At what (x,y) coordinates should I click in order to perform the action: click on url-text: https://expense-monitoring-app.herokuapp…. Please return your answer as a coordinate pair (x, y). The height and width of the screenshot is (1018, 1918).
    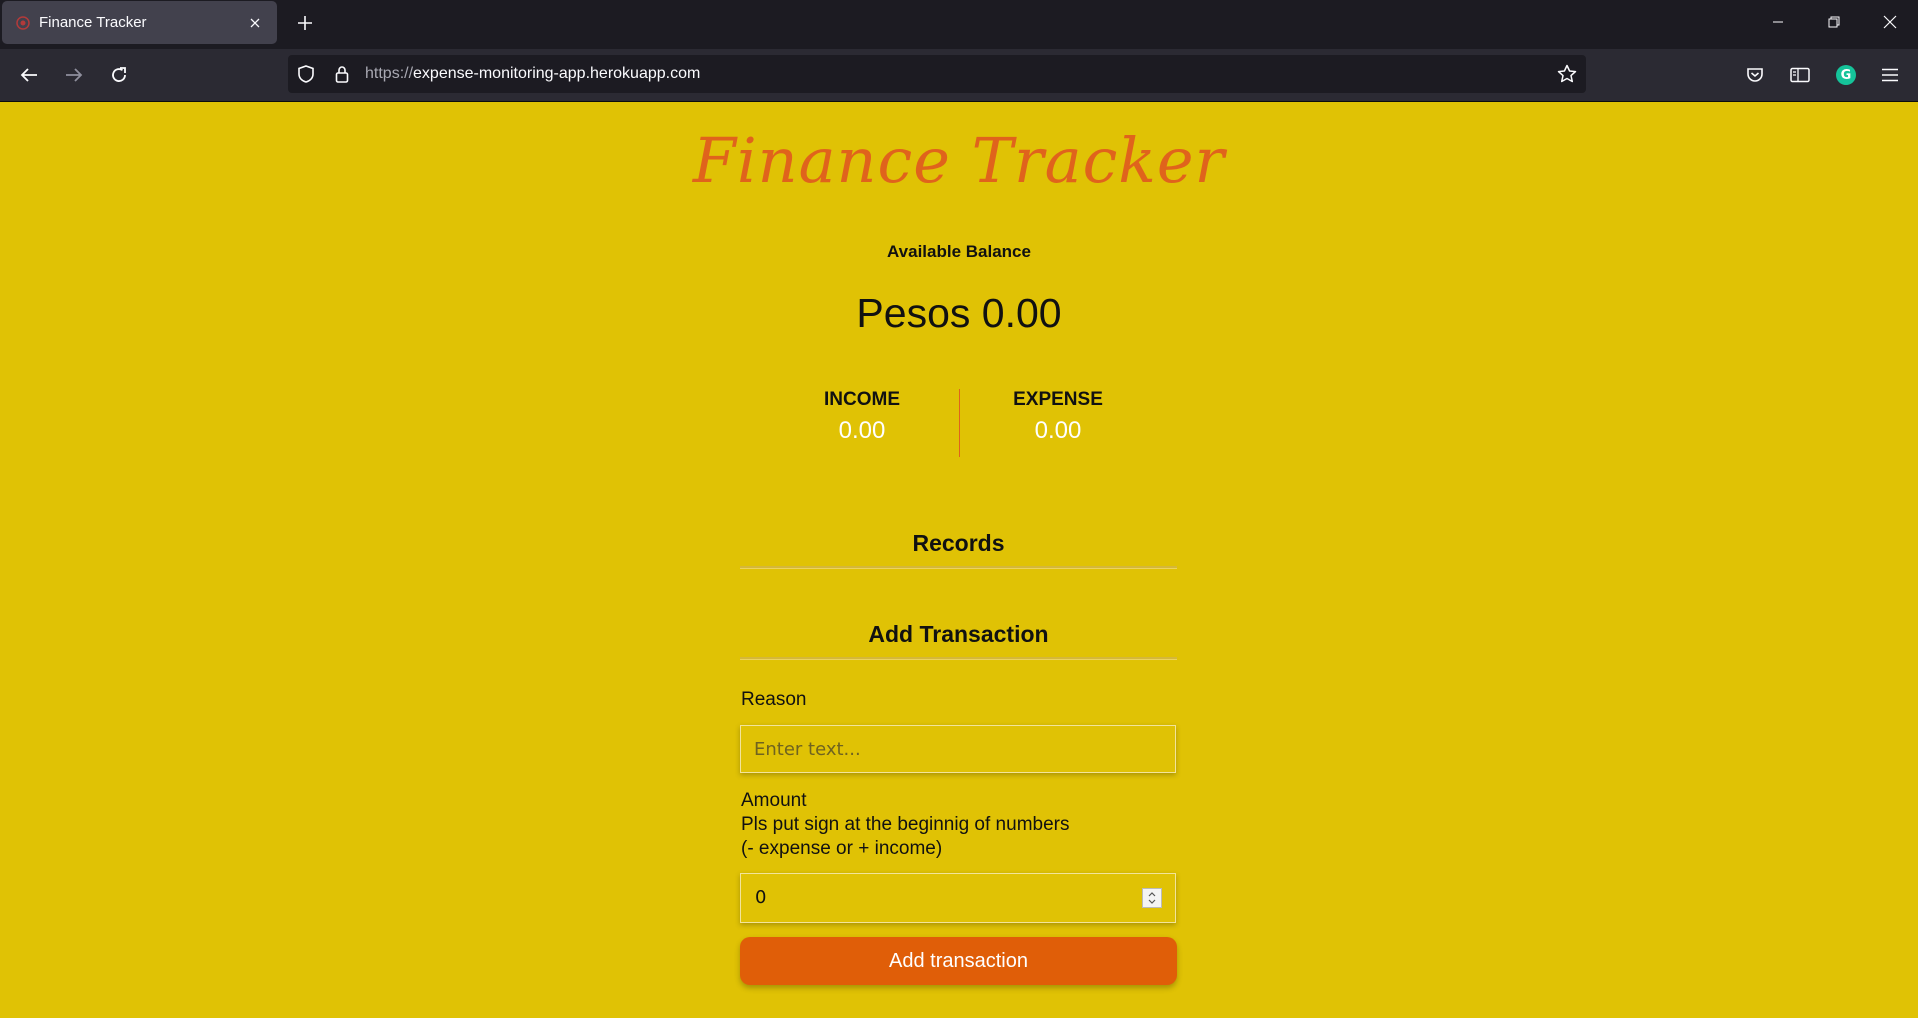
    Looking at the image, I should click on (532, 74).